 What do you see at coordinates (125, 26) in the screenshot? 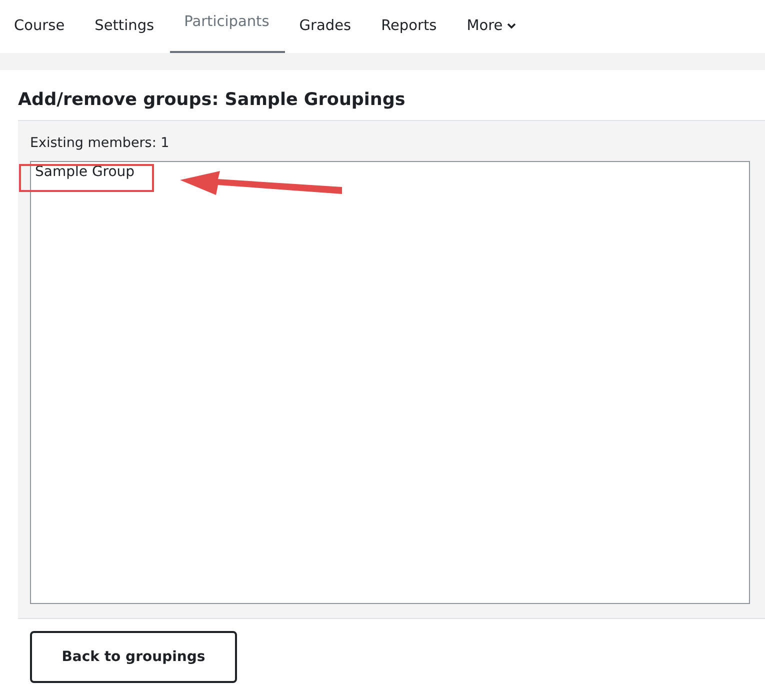
I see `nav-tab: Settings` at bounding box center [125, 26].